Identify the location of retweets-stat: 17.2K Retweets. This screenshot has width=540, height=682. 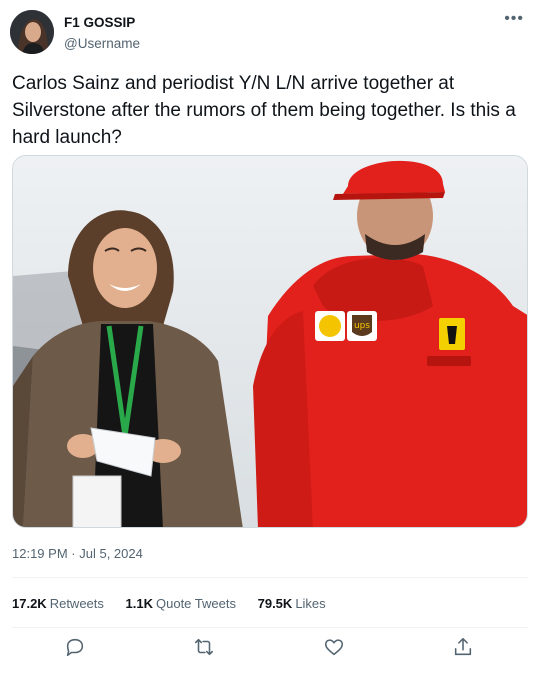
(58, 603).